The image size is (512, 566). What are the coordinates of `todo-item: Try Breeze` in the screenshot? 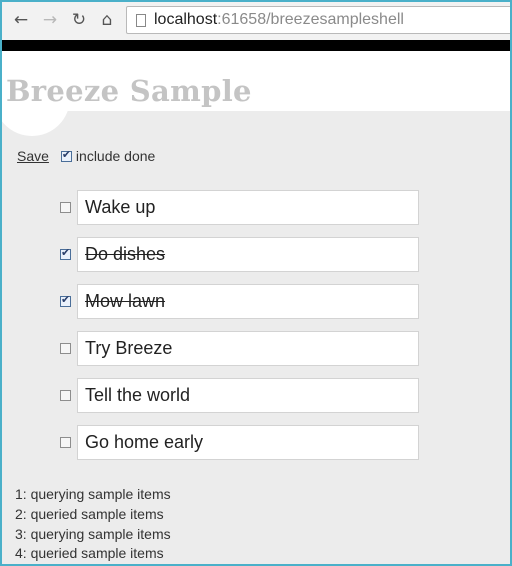 It's located at (240, 354).